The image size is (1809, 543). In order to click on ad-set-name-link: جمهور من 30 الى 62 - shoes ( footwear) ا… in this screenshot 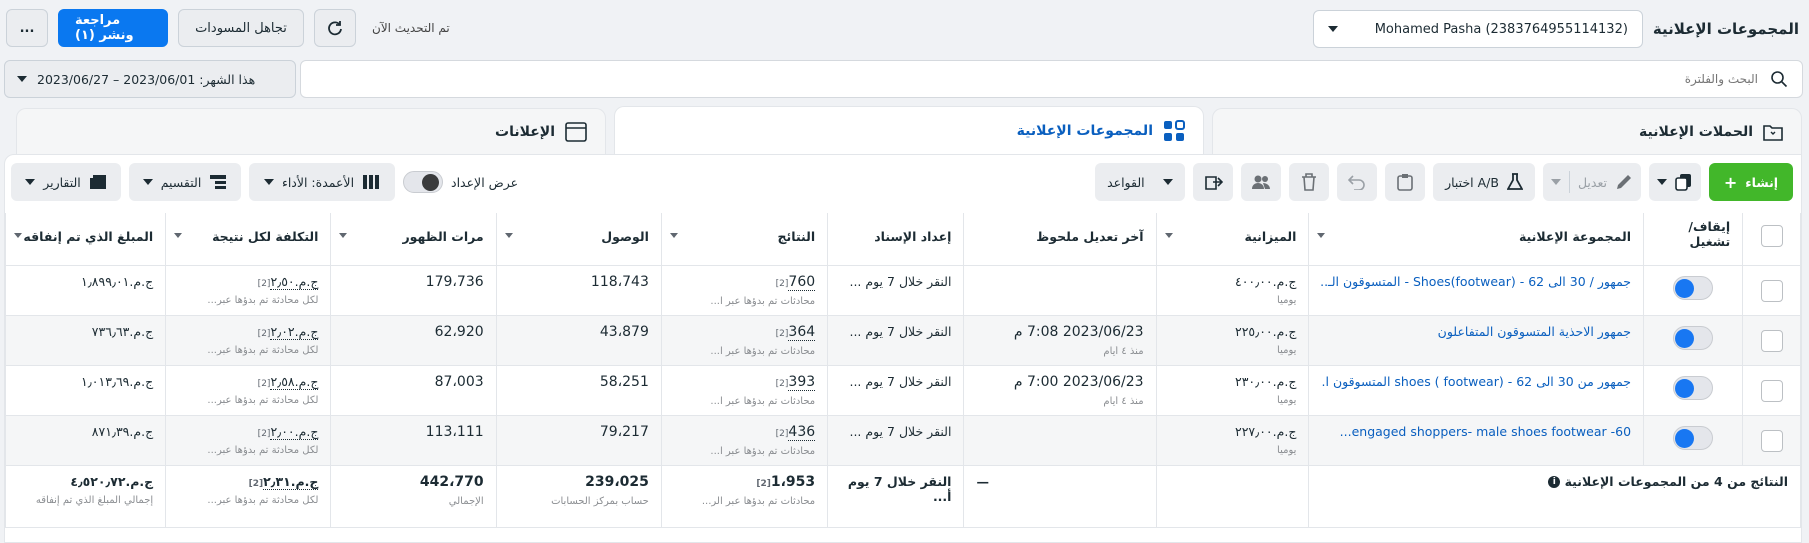, I will do `click(1476, 381)`.